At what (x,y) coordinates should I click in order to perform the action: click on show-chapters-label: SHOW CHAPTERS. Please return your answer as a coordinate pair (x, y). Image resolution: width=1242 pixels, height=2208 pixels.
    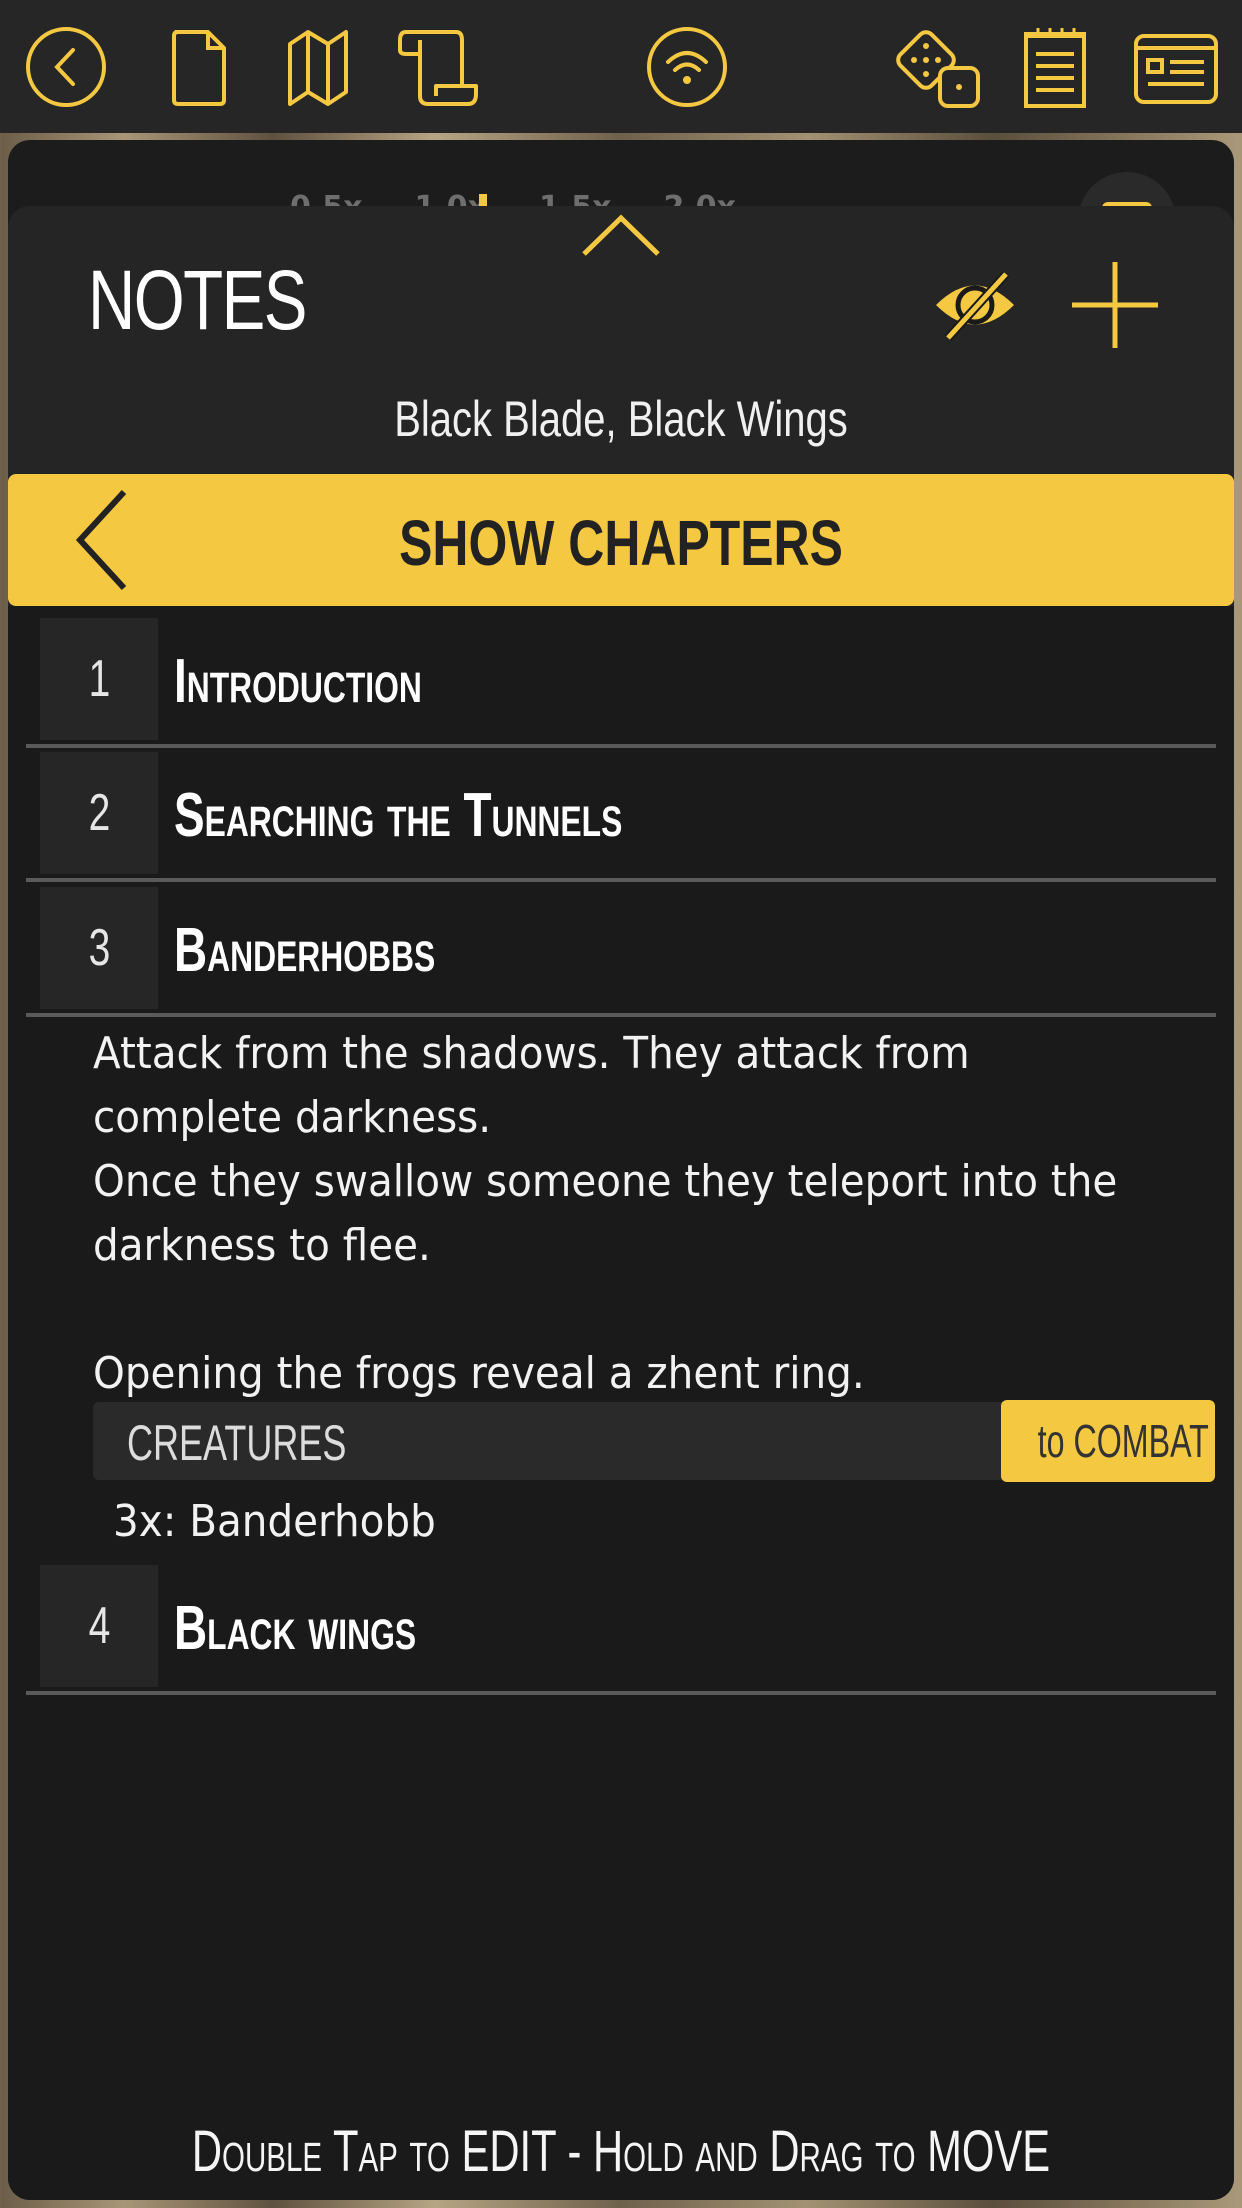
    Looking at the image, I should click on (621, 543).